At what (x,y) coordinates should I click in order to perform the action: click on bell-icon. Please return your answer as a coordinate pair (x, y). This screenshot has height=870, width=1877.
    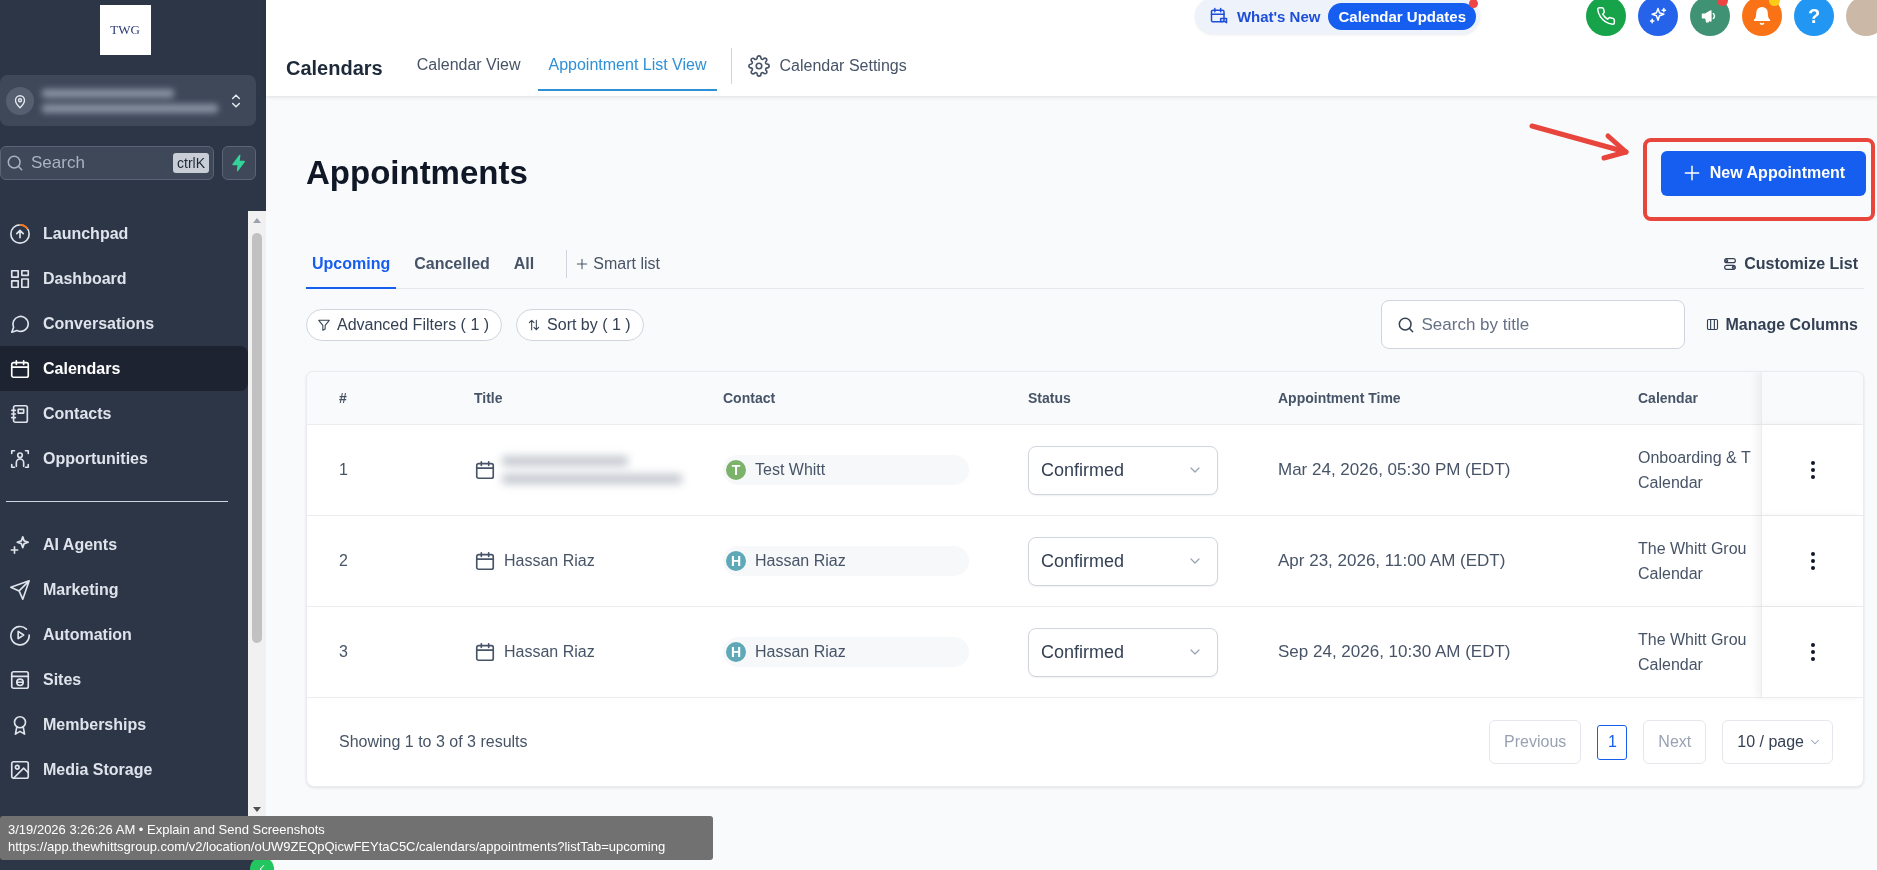
    Looking at the image, I should click on (1762, 16).